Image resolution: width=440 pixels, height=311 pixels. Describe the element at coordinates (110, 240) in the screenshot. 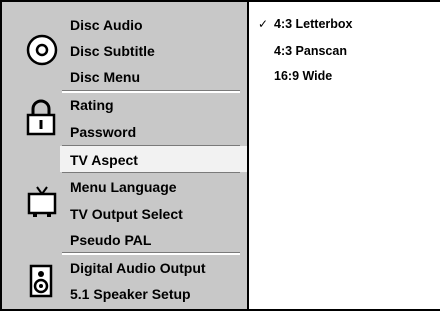

I see `menu-item-pseudo-pal: Pseudo PAL` at that location.